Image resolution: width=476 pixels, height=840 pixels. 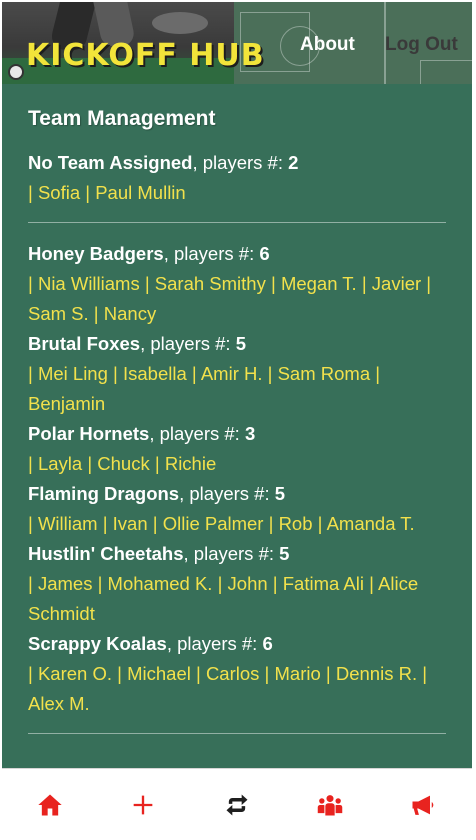 I want to click on home-icon, so click(x=50, y=805).